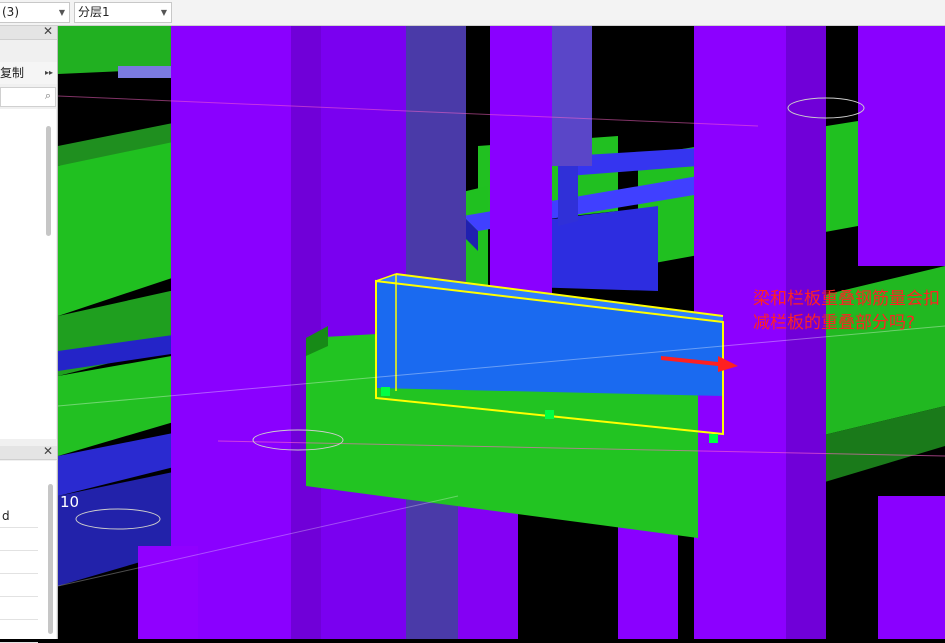 The height and width of the screenshot is (643, 945). I want to click on grid-cell: d, so click(6, 516).